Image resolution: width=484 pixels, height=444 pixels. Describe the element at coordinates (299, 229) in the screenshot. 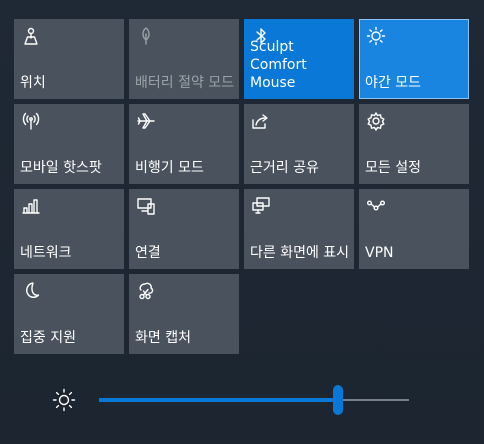

I see `tile-project: 다른 화면에 표시` at that location.